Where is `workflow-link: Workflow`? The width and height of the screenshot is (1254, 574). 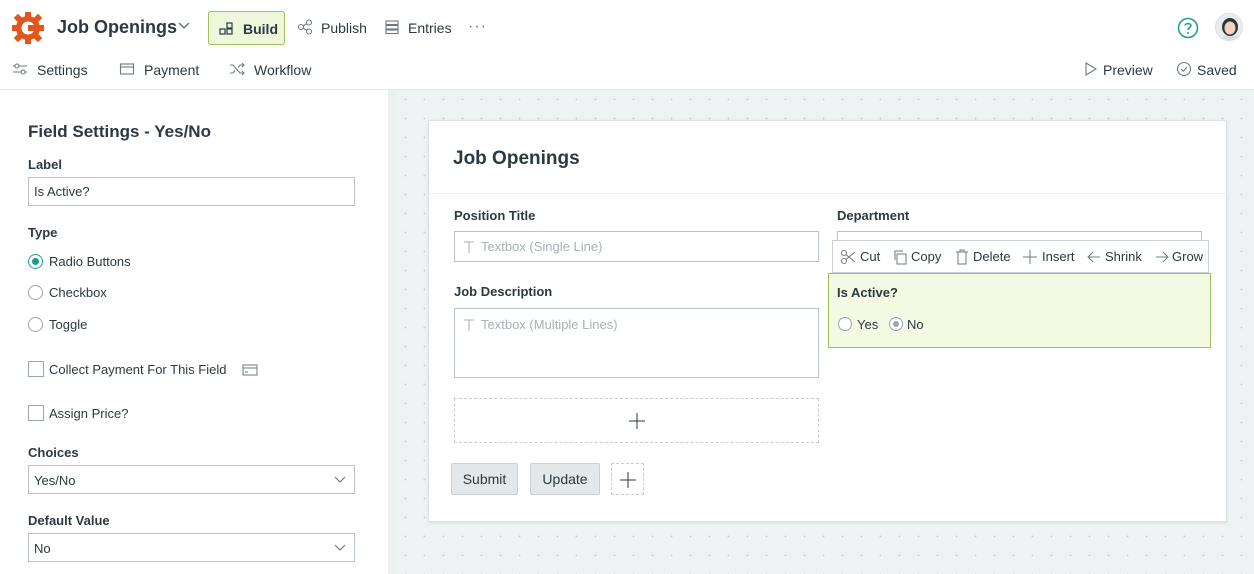
workflow-link: Workflow is located at coordinates (273, 70).